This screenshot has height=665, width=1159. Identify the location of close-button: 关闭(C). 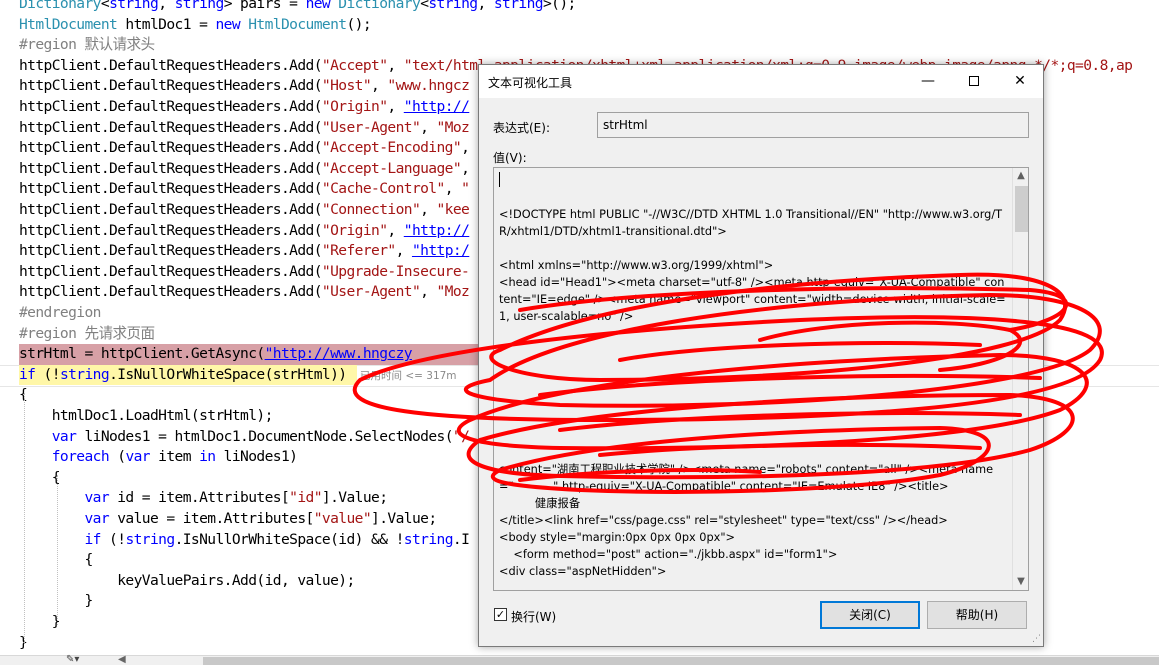
(870, 615).